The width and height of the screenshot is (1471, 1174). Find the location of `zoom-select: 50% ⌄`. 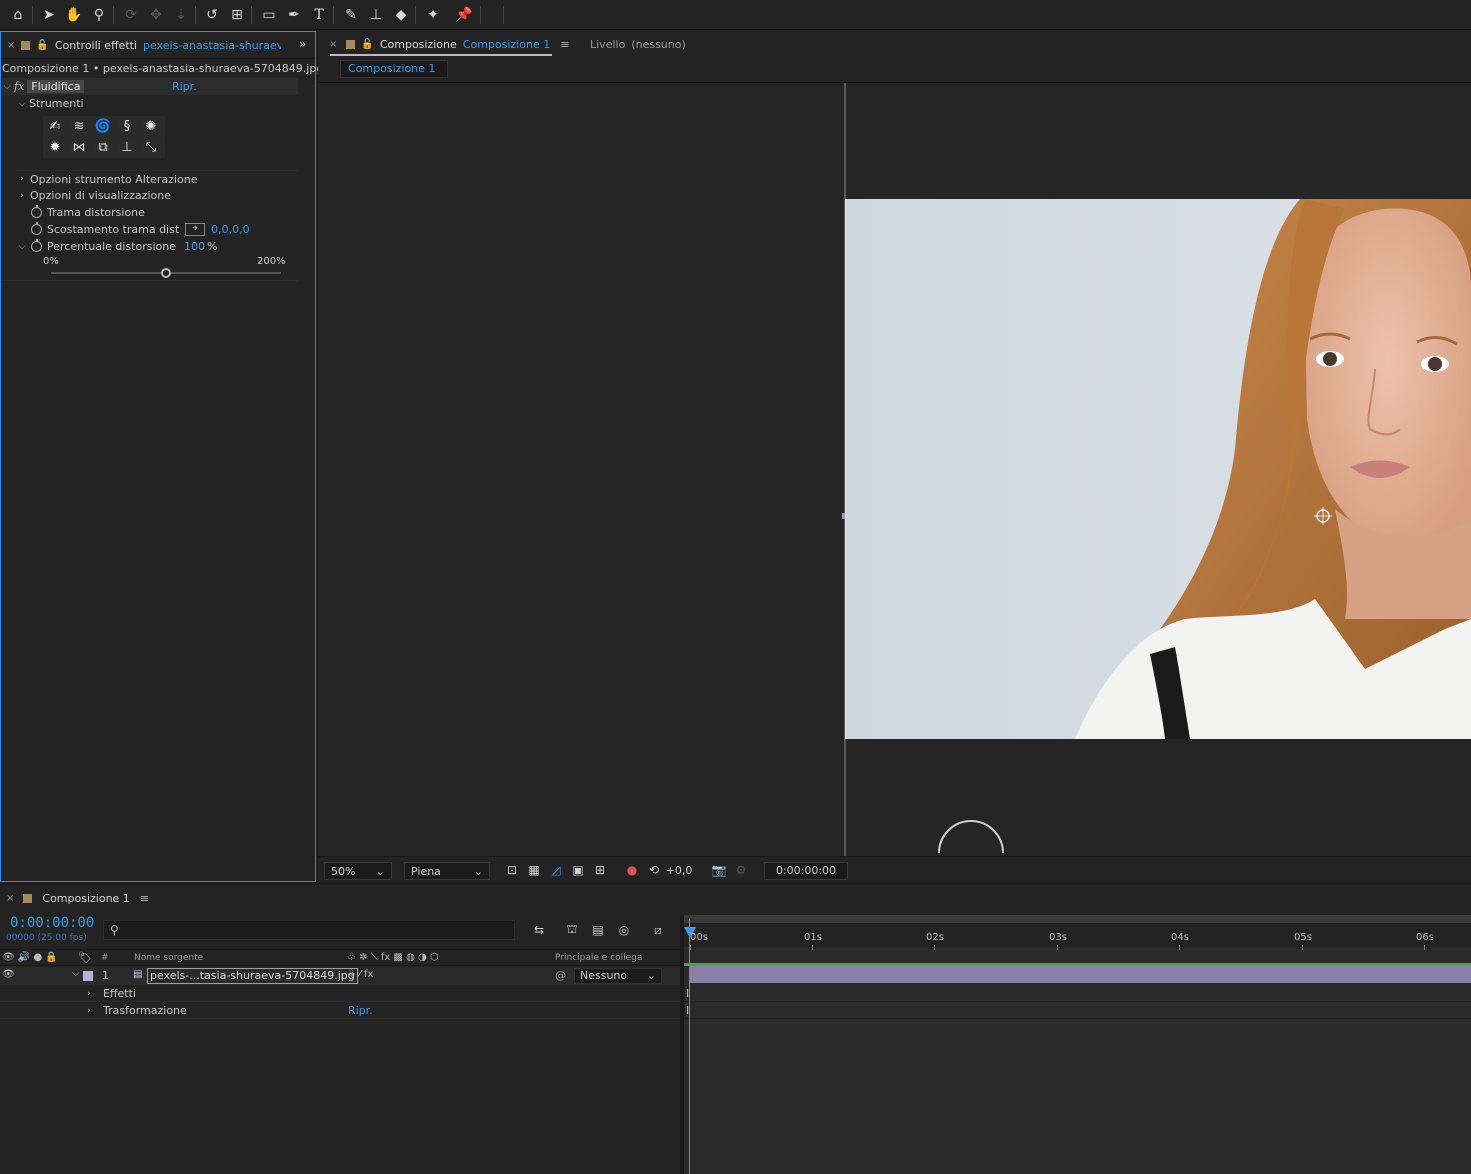

zoom-select: 50% ⌄ is located at coordinates (358, 871).